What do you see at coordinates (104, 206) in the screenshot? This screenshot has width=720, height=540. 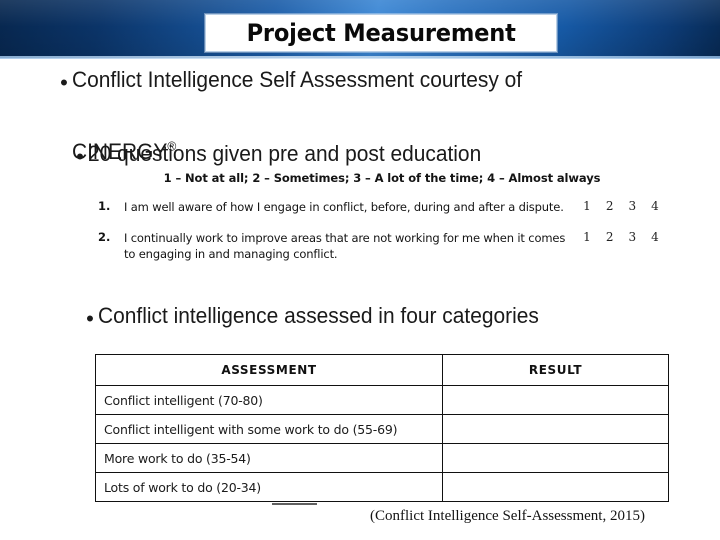 I see `question-number: 1.` at bounding box center [104, 206].